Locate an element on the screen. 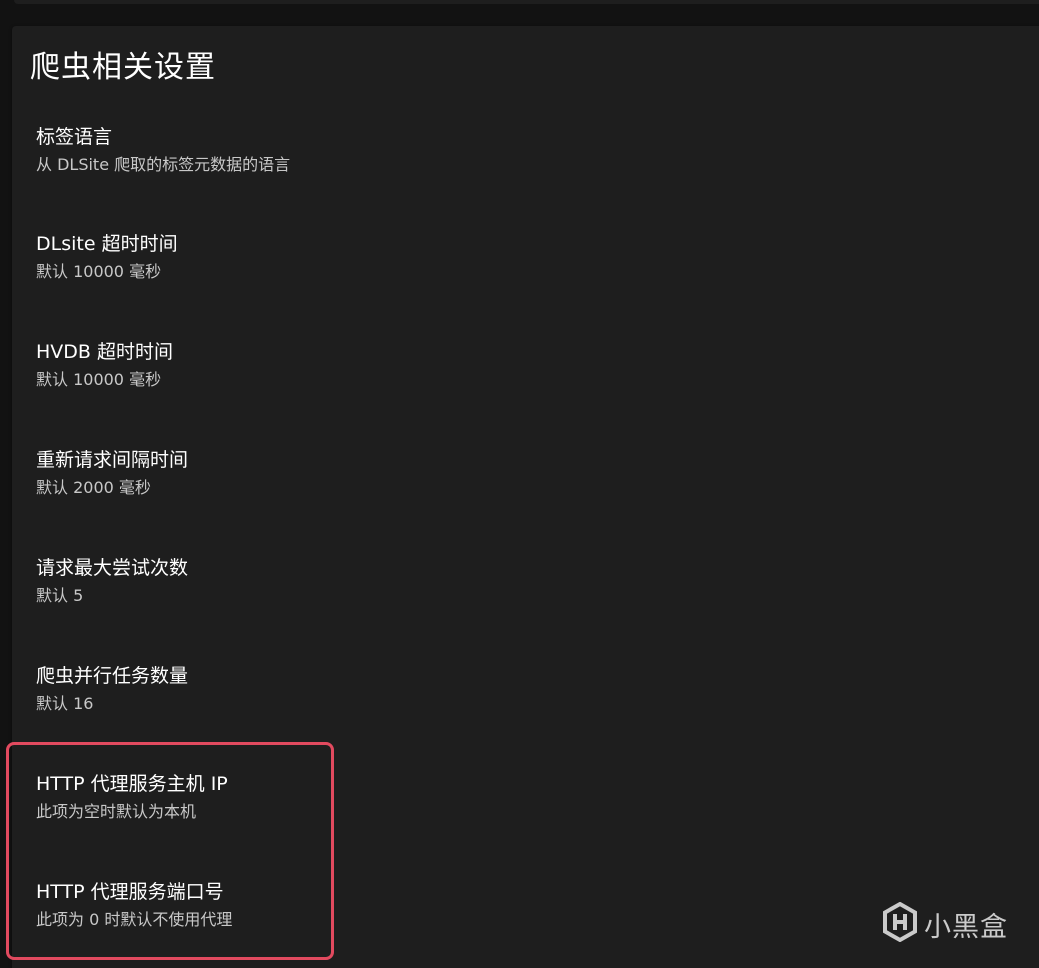 The image size is (1039, 968). setting-item-hvdb-timeout: HVDB 超时时间 默认 10000 毫秒 is located at coordinates (386, 375).